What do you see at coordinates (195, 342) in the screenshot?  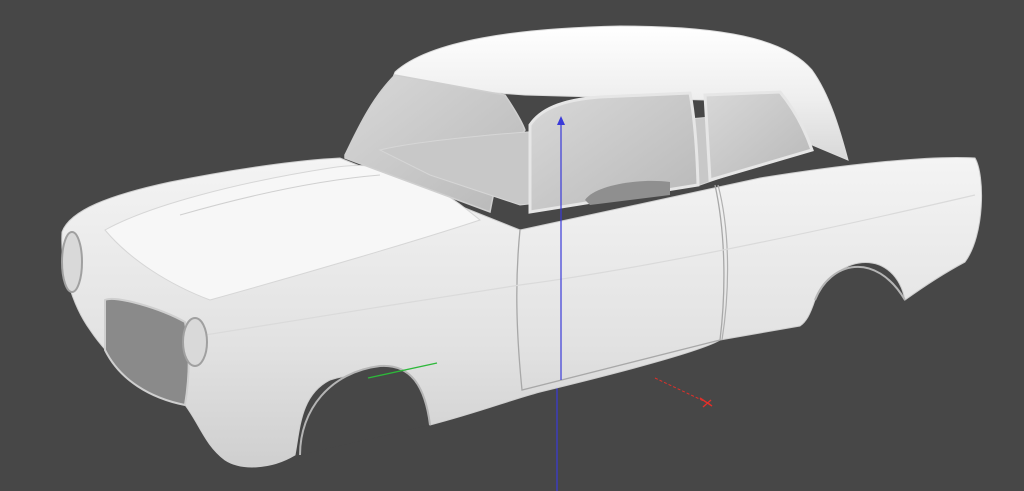 I see `right-headlight` at bounding box center [195, 342].